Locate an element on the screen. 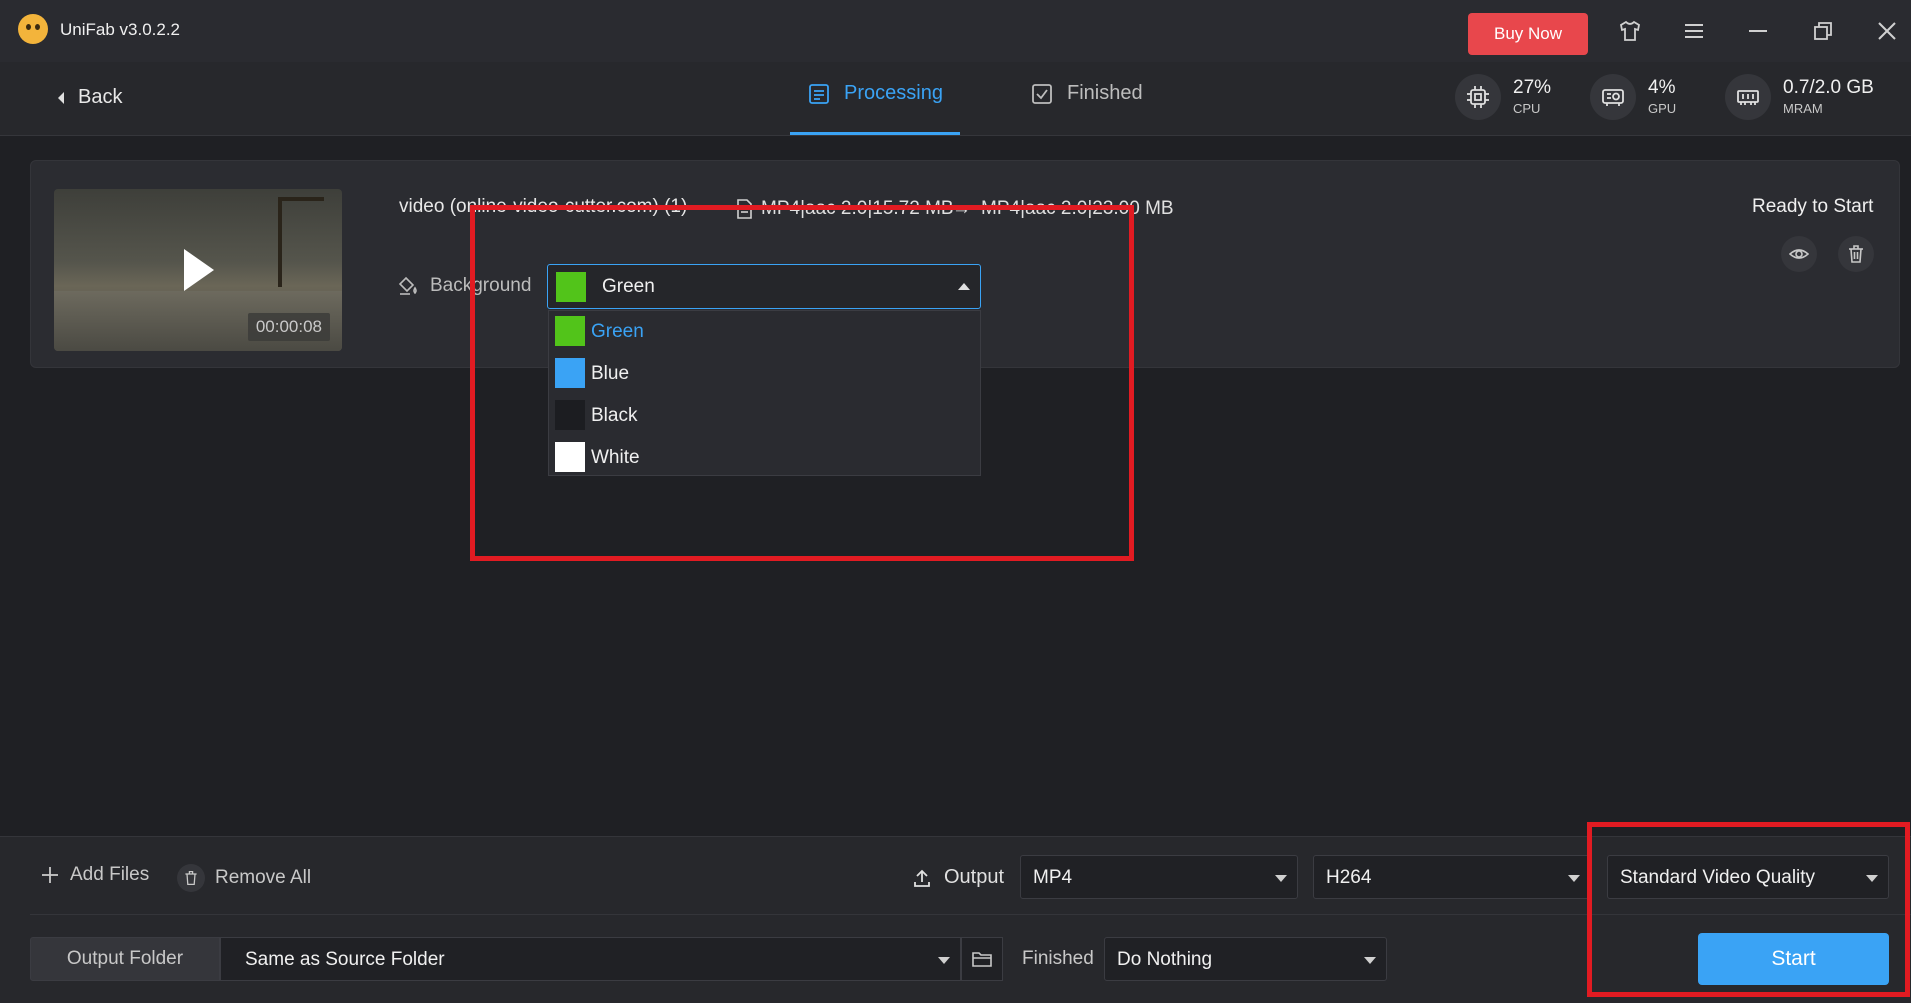 The height and width of the screenshot is (1003, 1911). remove-all-button: Remove All is located at coordinates (244, 878).